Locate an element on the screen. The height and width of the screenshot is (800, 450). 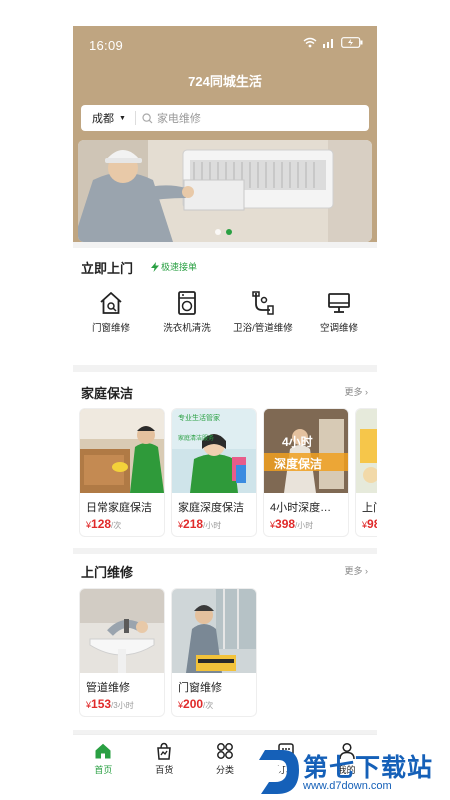
product-image: 4小时 深度保洁 is located at coordinates (306, 451).